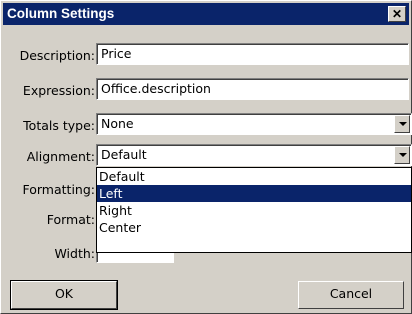 This screenshot has height=314, width=412. I want to click on alignment-value: Default, so click(124, 154).